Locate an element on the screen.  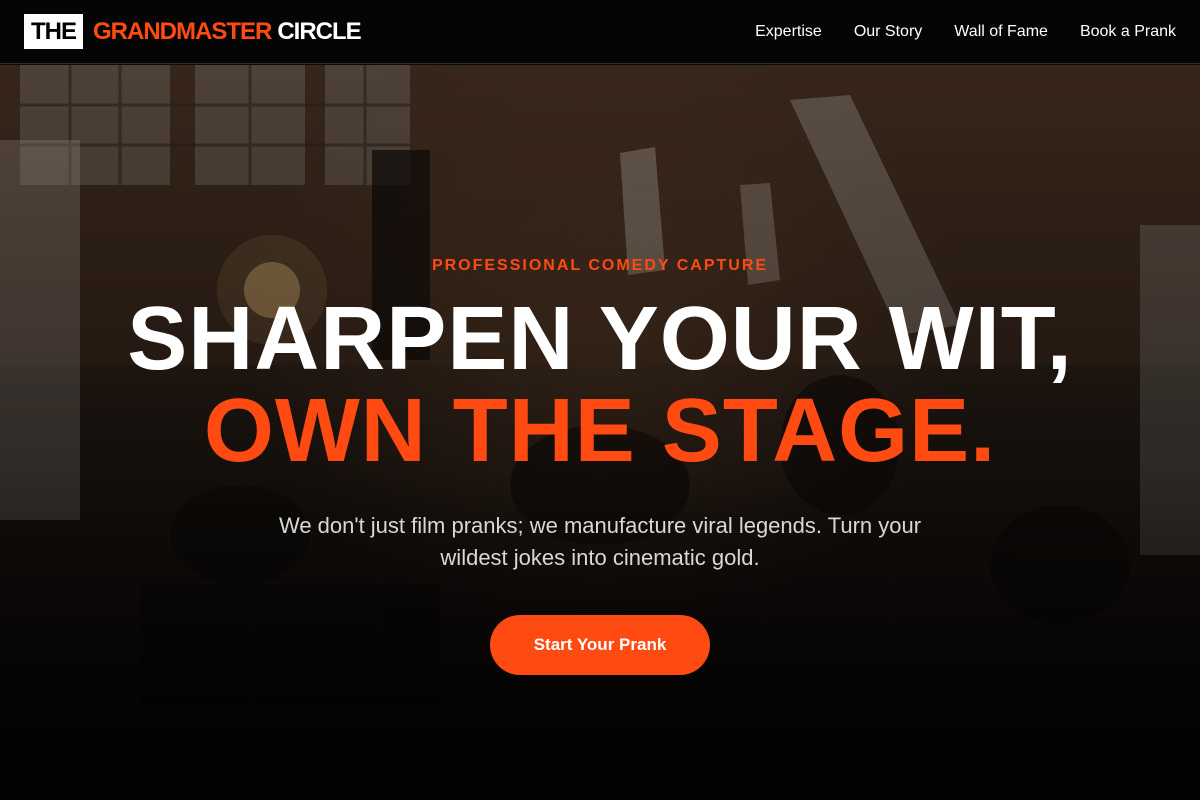
start-your-prank-button: Start Your Prank is located at coordinates (600, 645).